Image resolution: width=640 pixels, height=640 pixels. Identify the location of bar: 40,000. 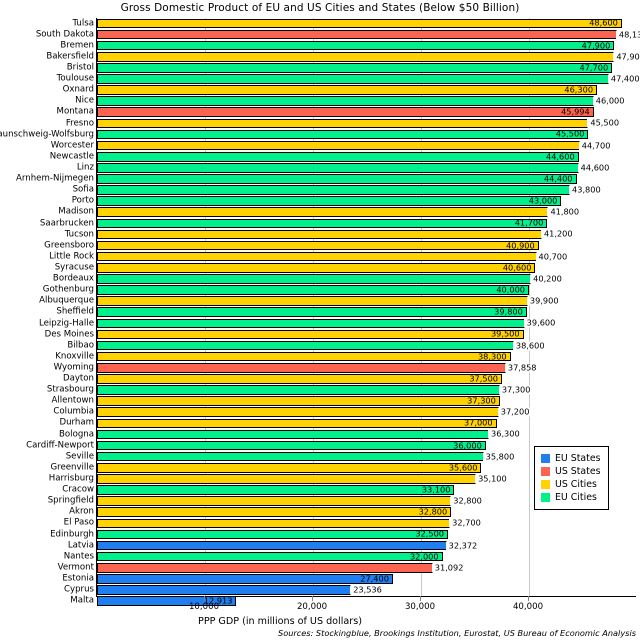
(313, 290).